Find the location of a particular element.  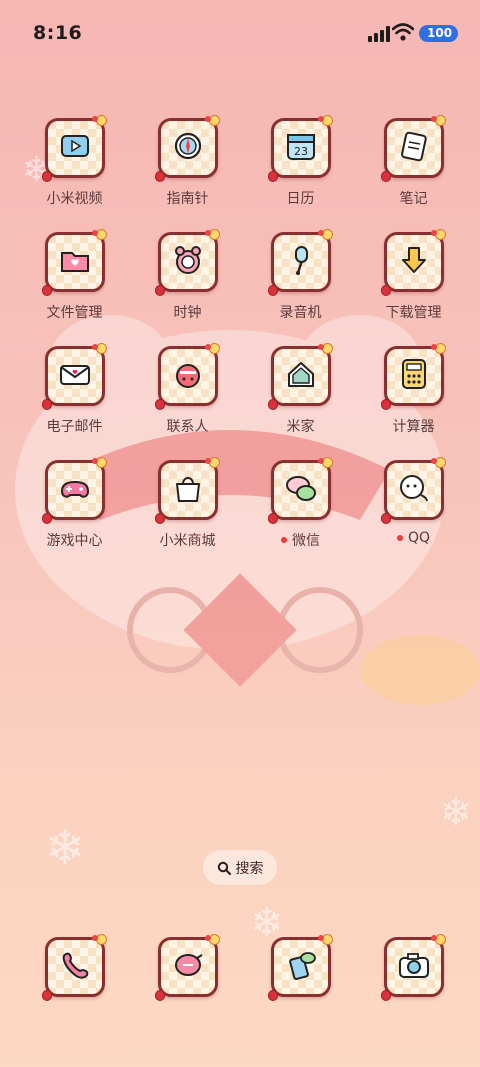

app-shopping-bag: 小米商城 is located at coordinates (187, 503).